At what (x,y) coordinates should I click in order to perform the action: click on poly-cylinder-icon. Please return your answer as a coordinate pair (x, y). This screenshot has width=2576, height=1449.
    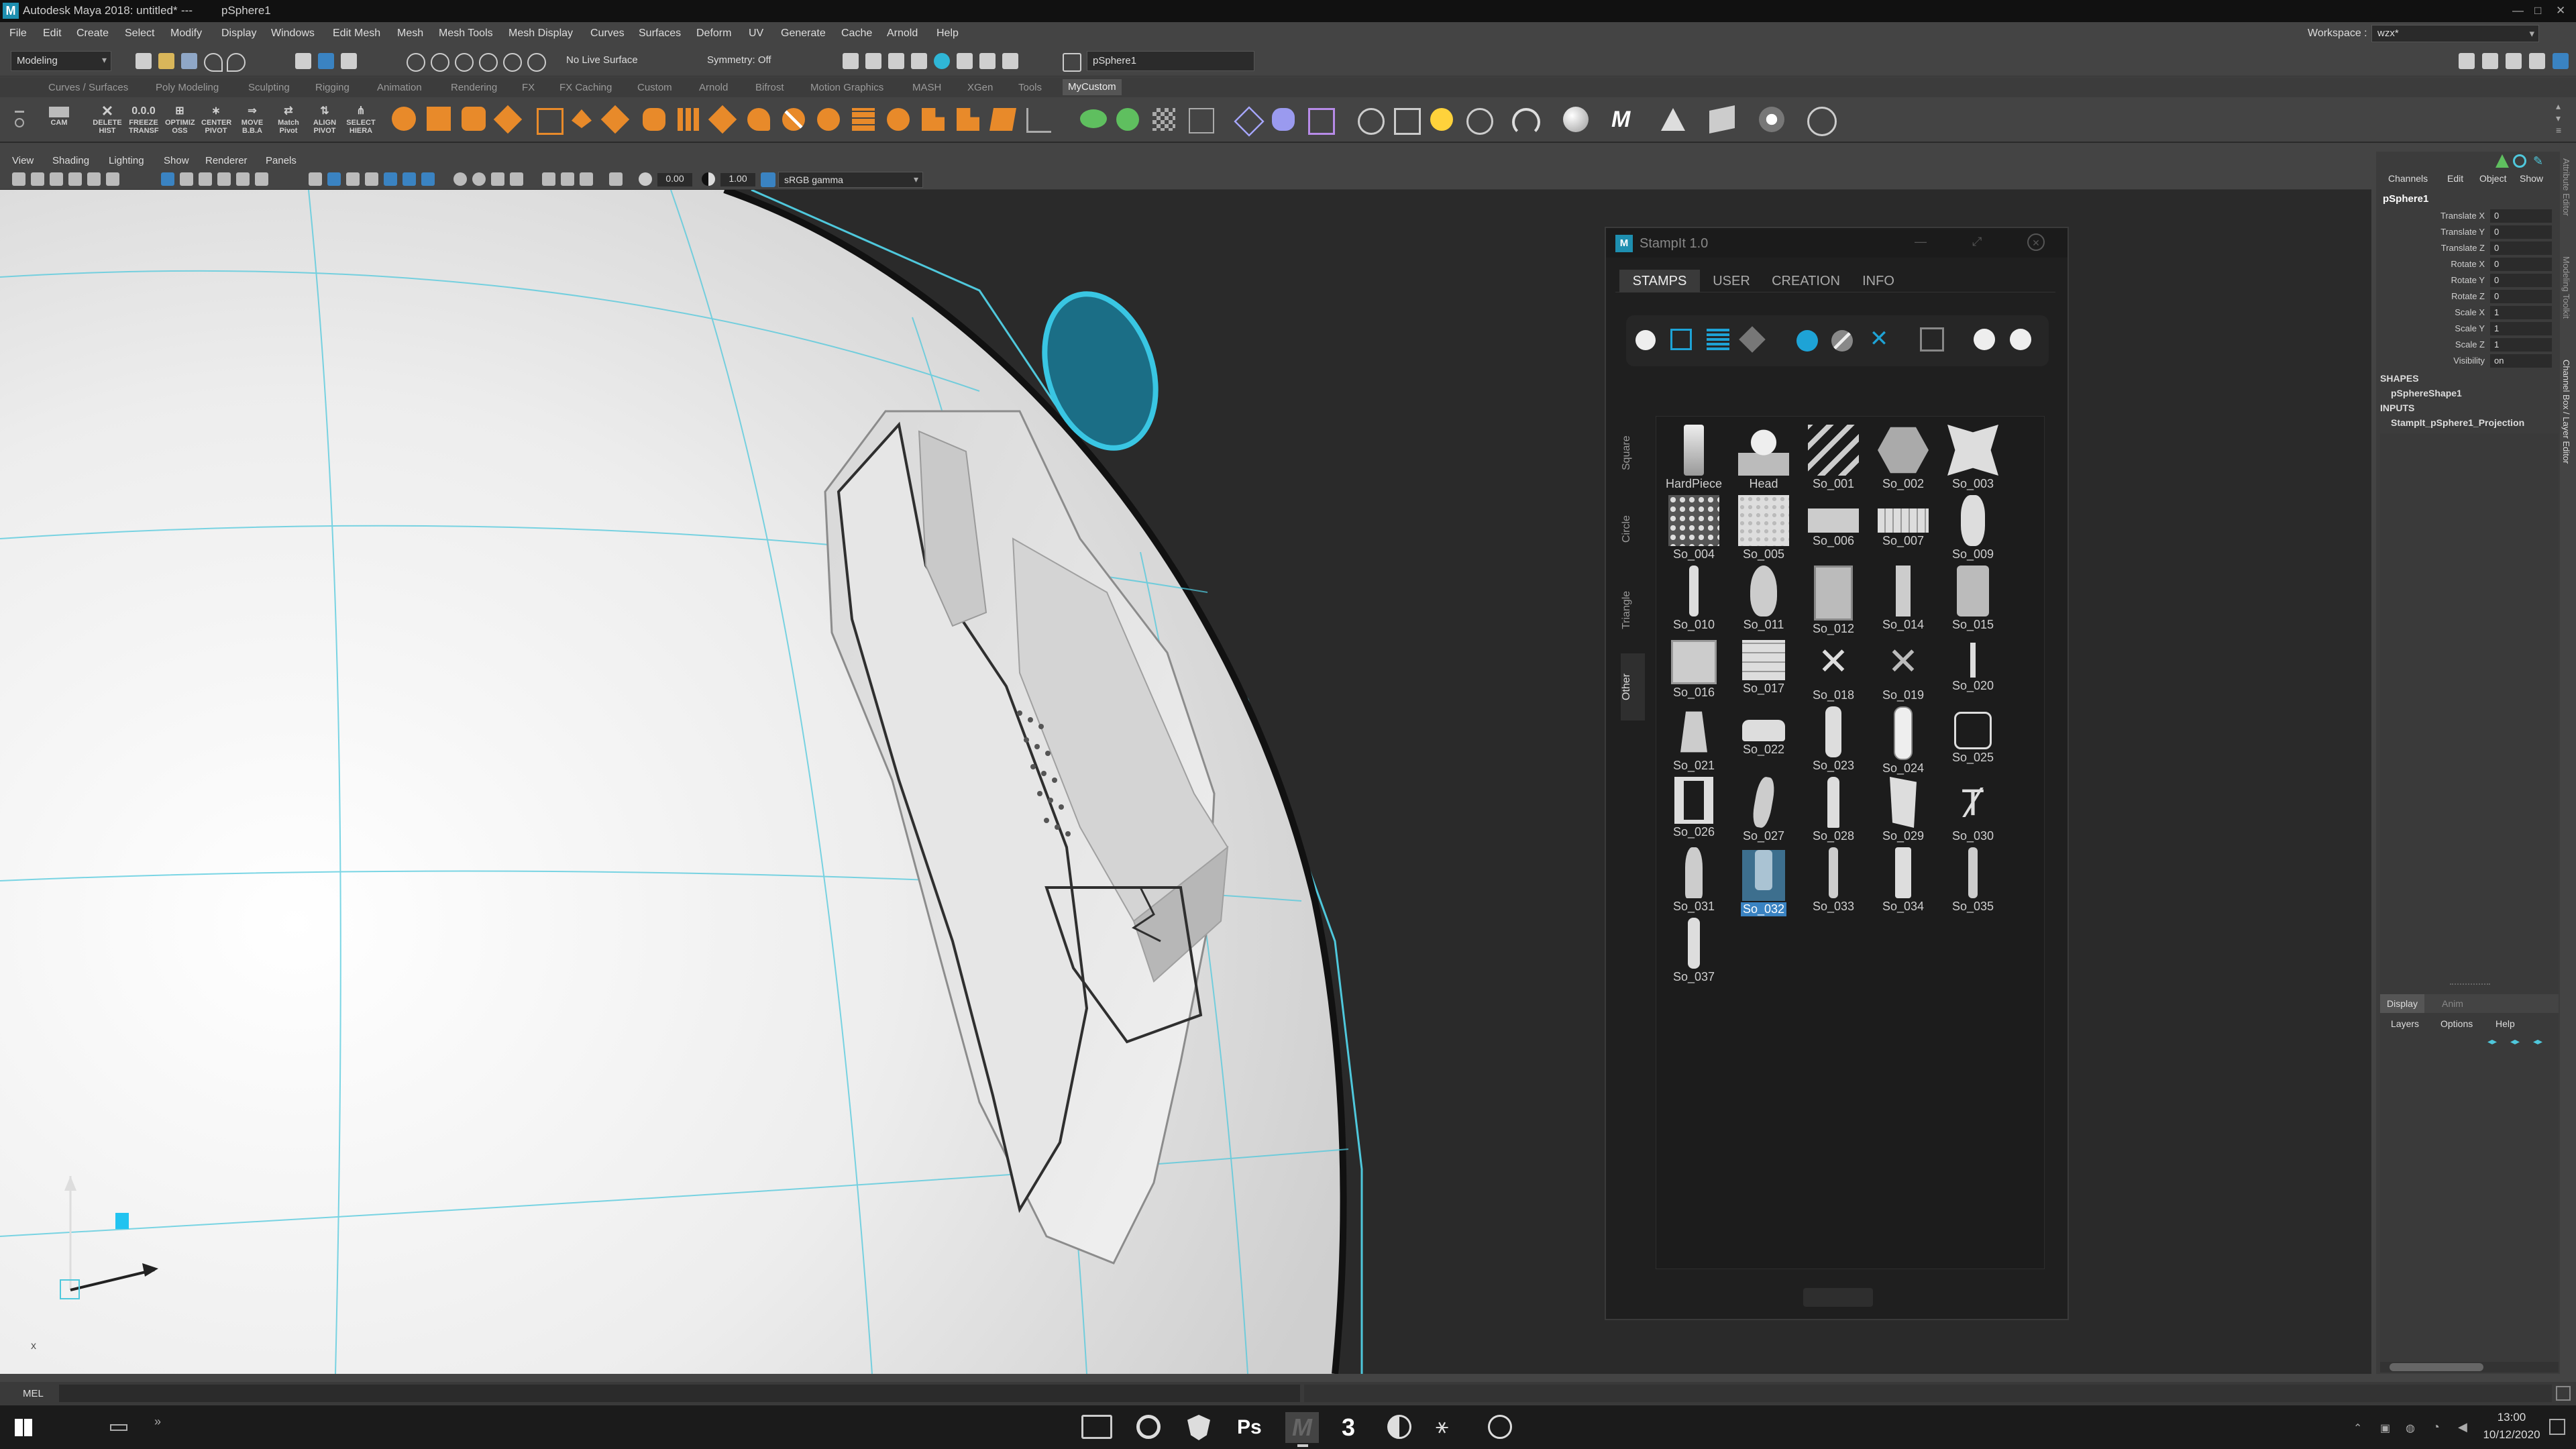
    Looking at the image, I should click on (474, 119).